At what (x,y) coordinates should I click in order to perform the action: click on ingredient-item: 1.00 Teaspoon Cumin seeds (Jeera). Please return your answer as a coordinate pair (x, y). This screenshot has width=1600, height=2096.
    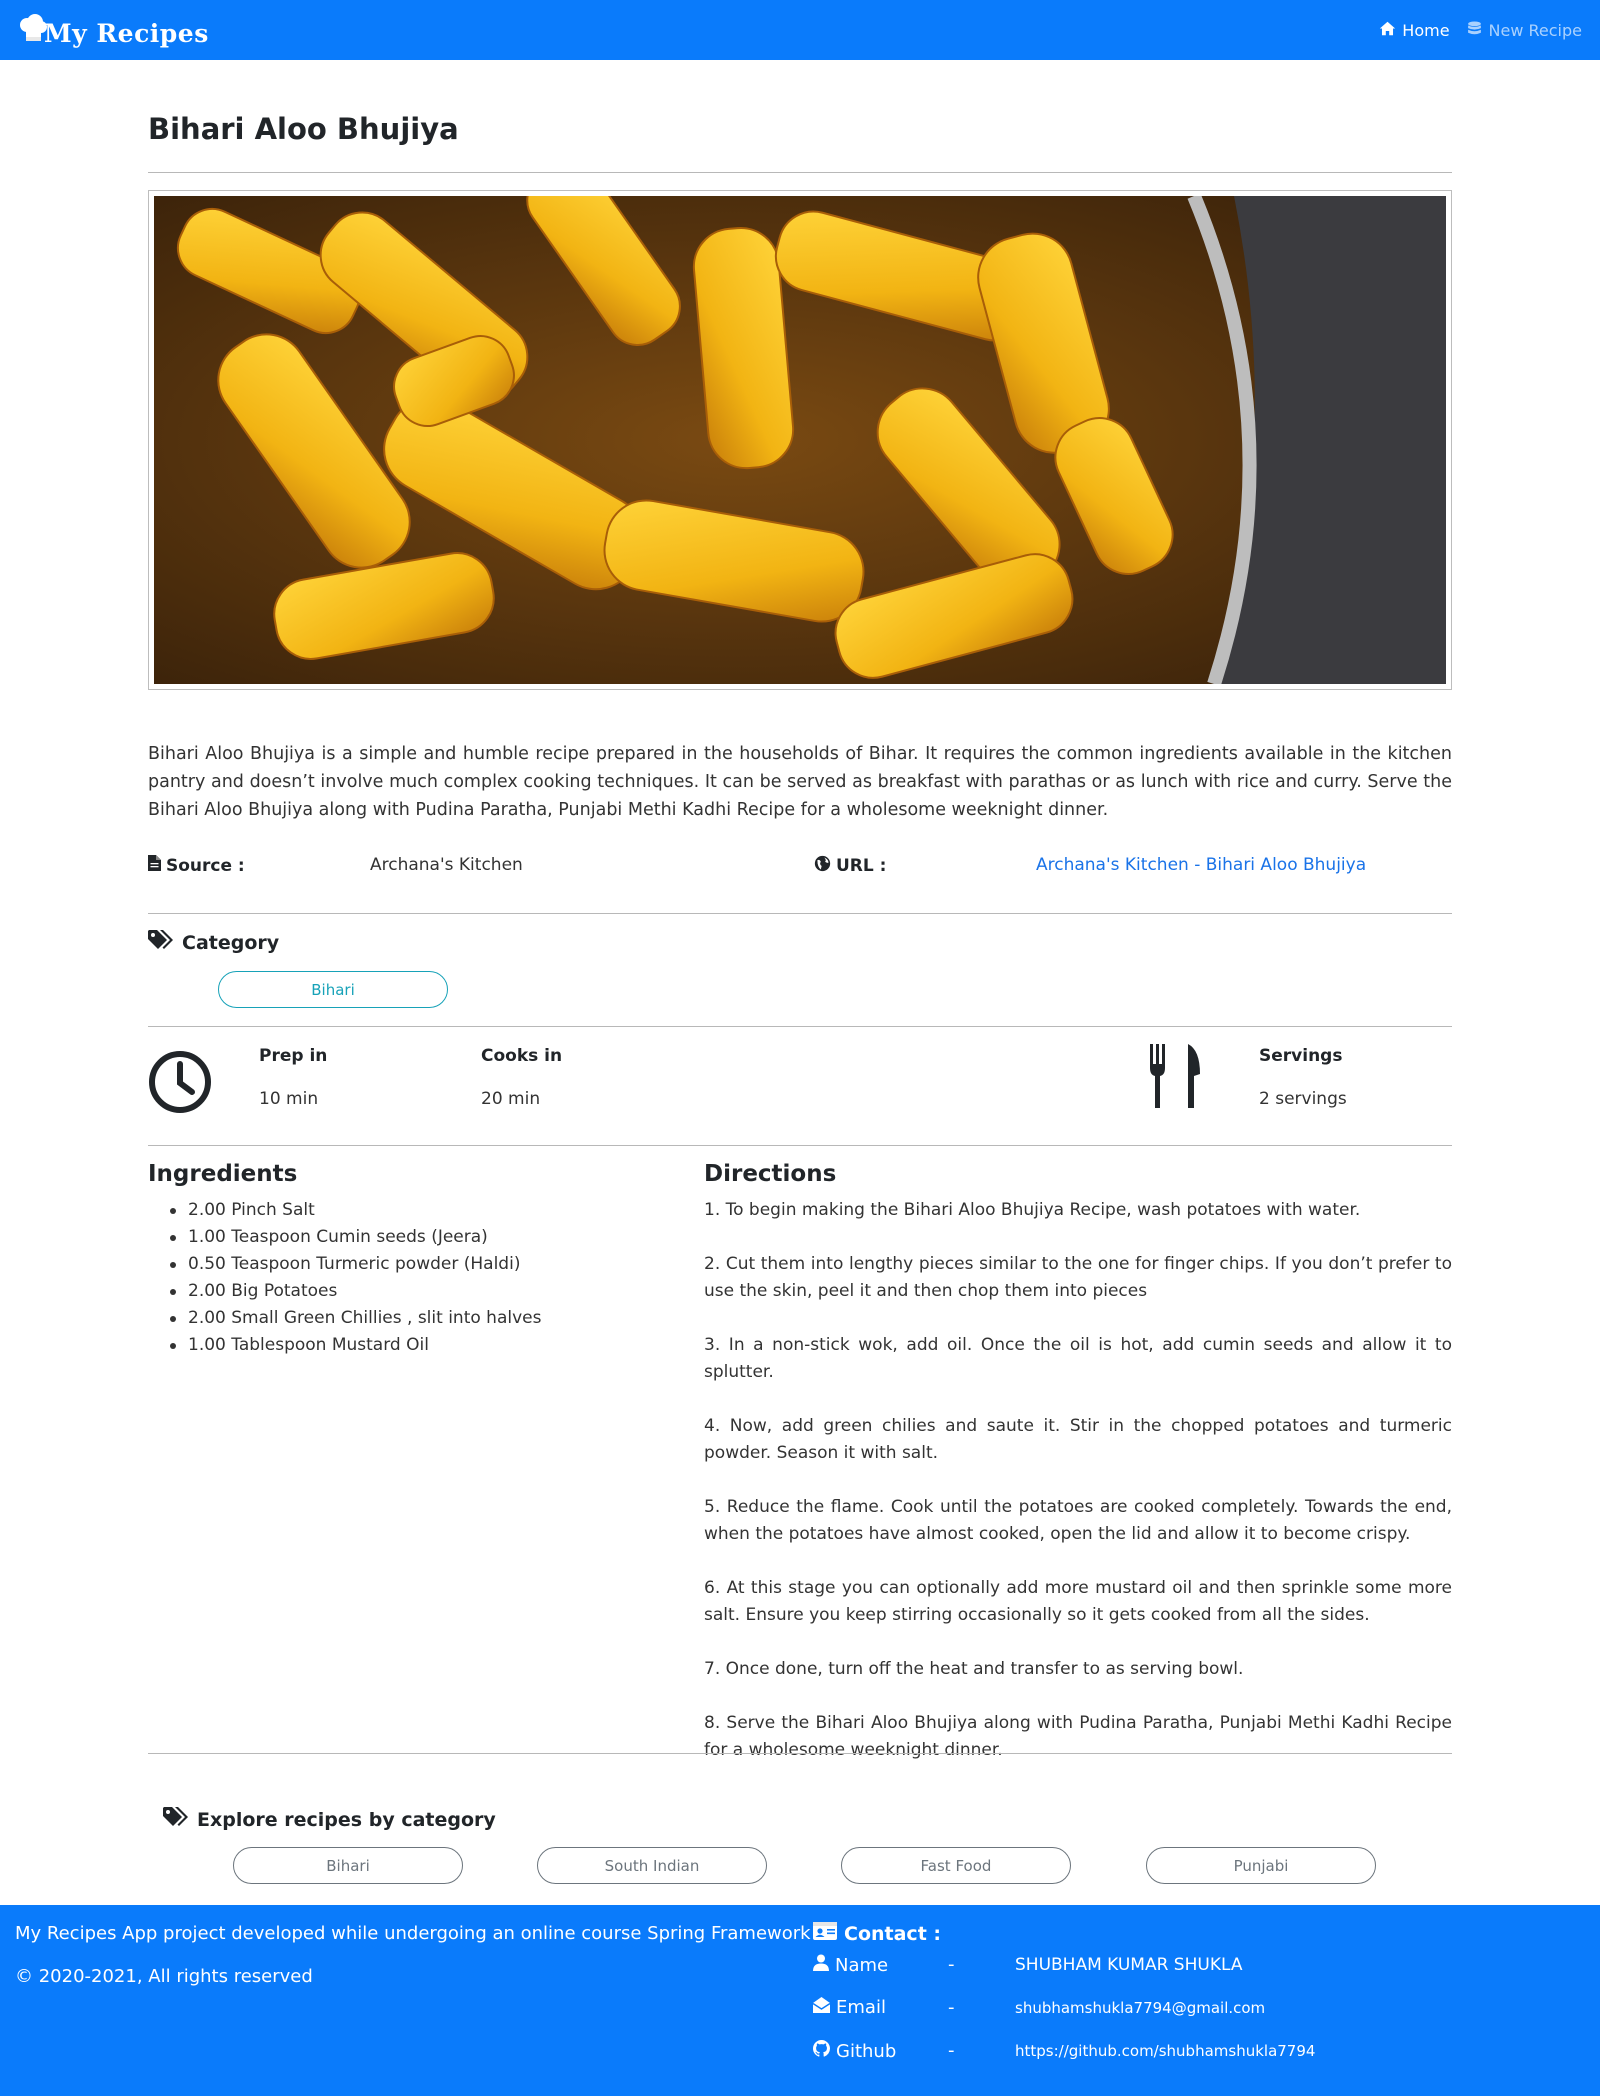
    Looking at the image, I should click on (408, 1237).